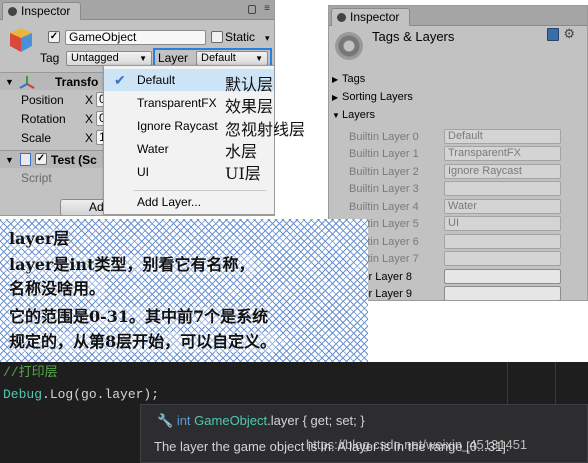  What do you see at coordinates (143, 342) in the screenshot?
I see `note-line: 规定的，从第8层开始，可以自定义。` at bounding box center [143, 342].